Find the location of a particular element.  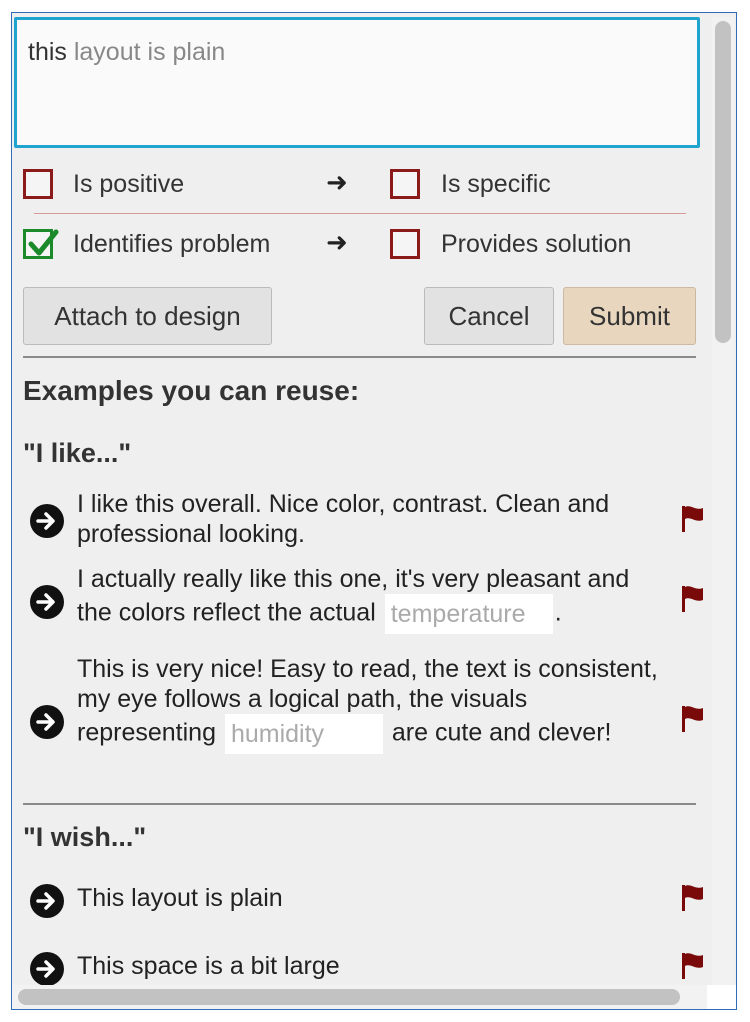

textarea-text: this layout is plain is located at coordinates (126, 52).